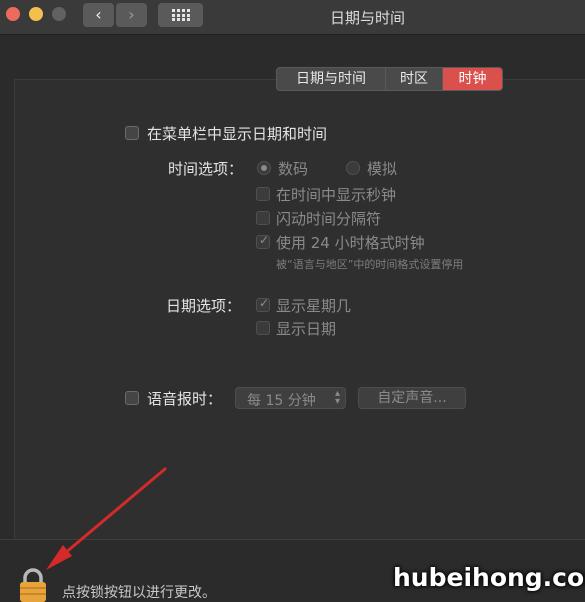 The height and width of the screenshot is (602, 585). Describe the element at coordinates (106, 518) in the screenshot. I see `annotation-arrow-icon` at that location.